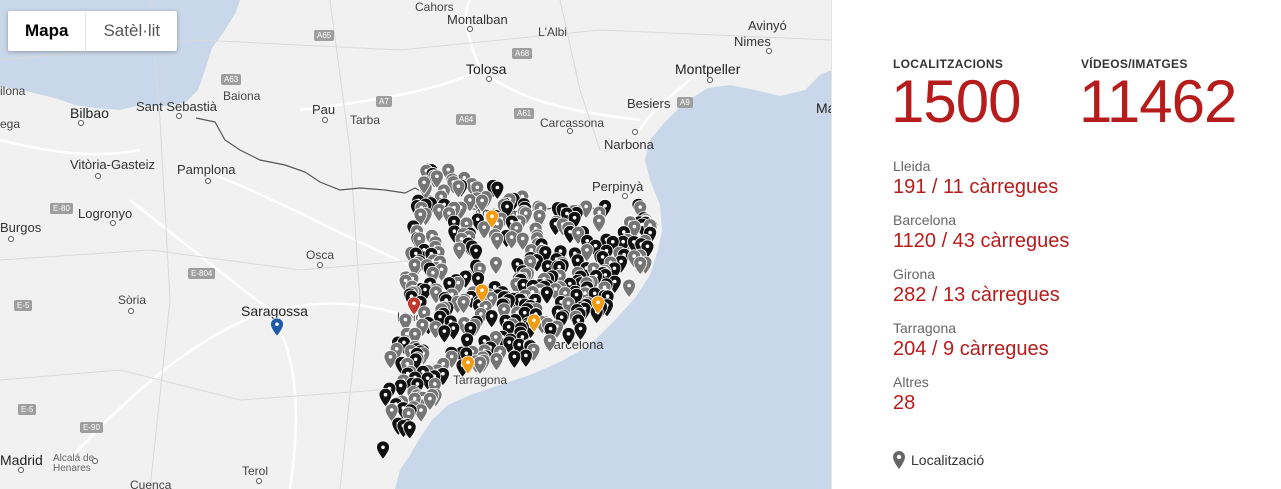 The image size is (1281, 489). I want to click on map-type-map-button: Mapa, so click(47, 31).